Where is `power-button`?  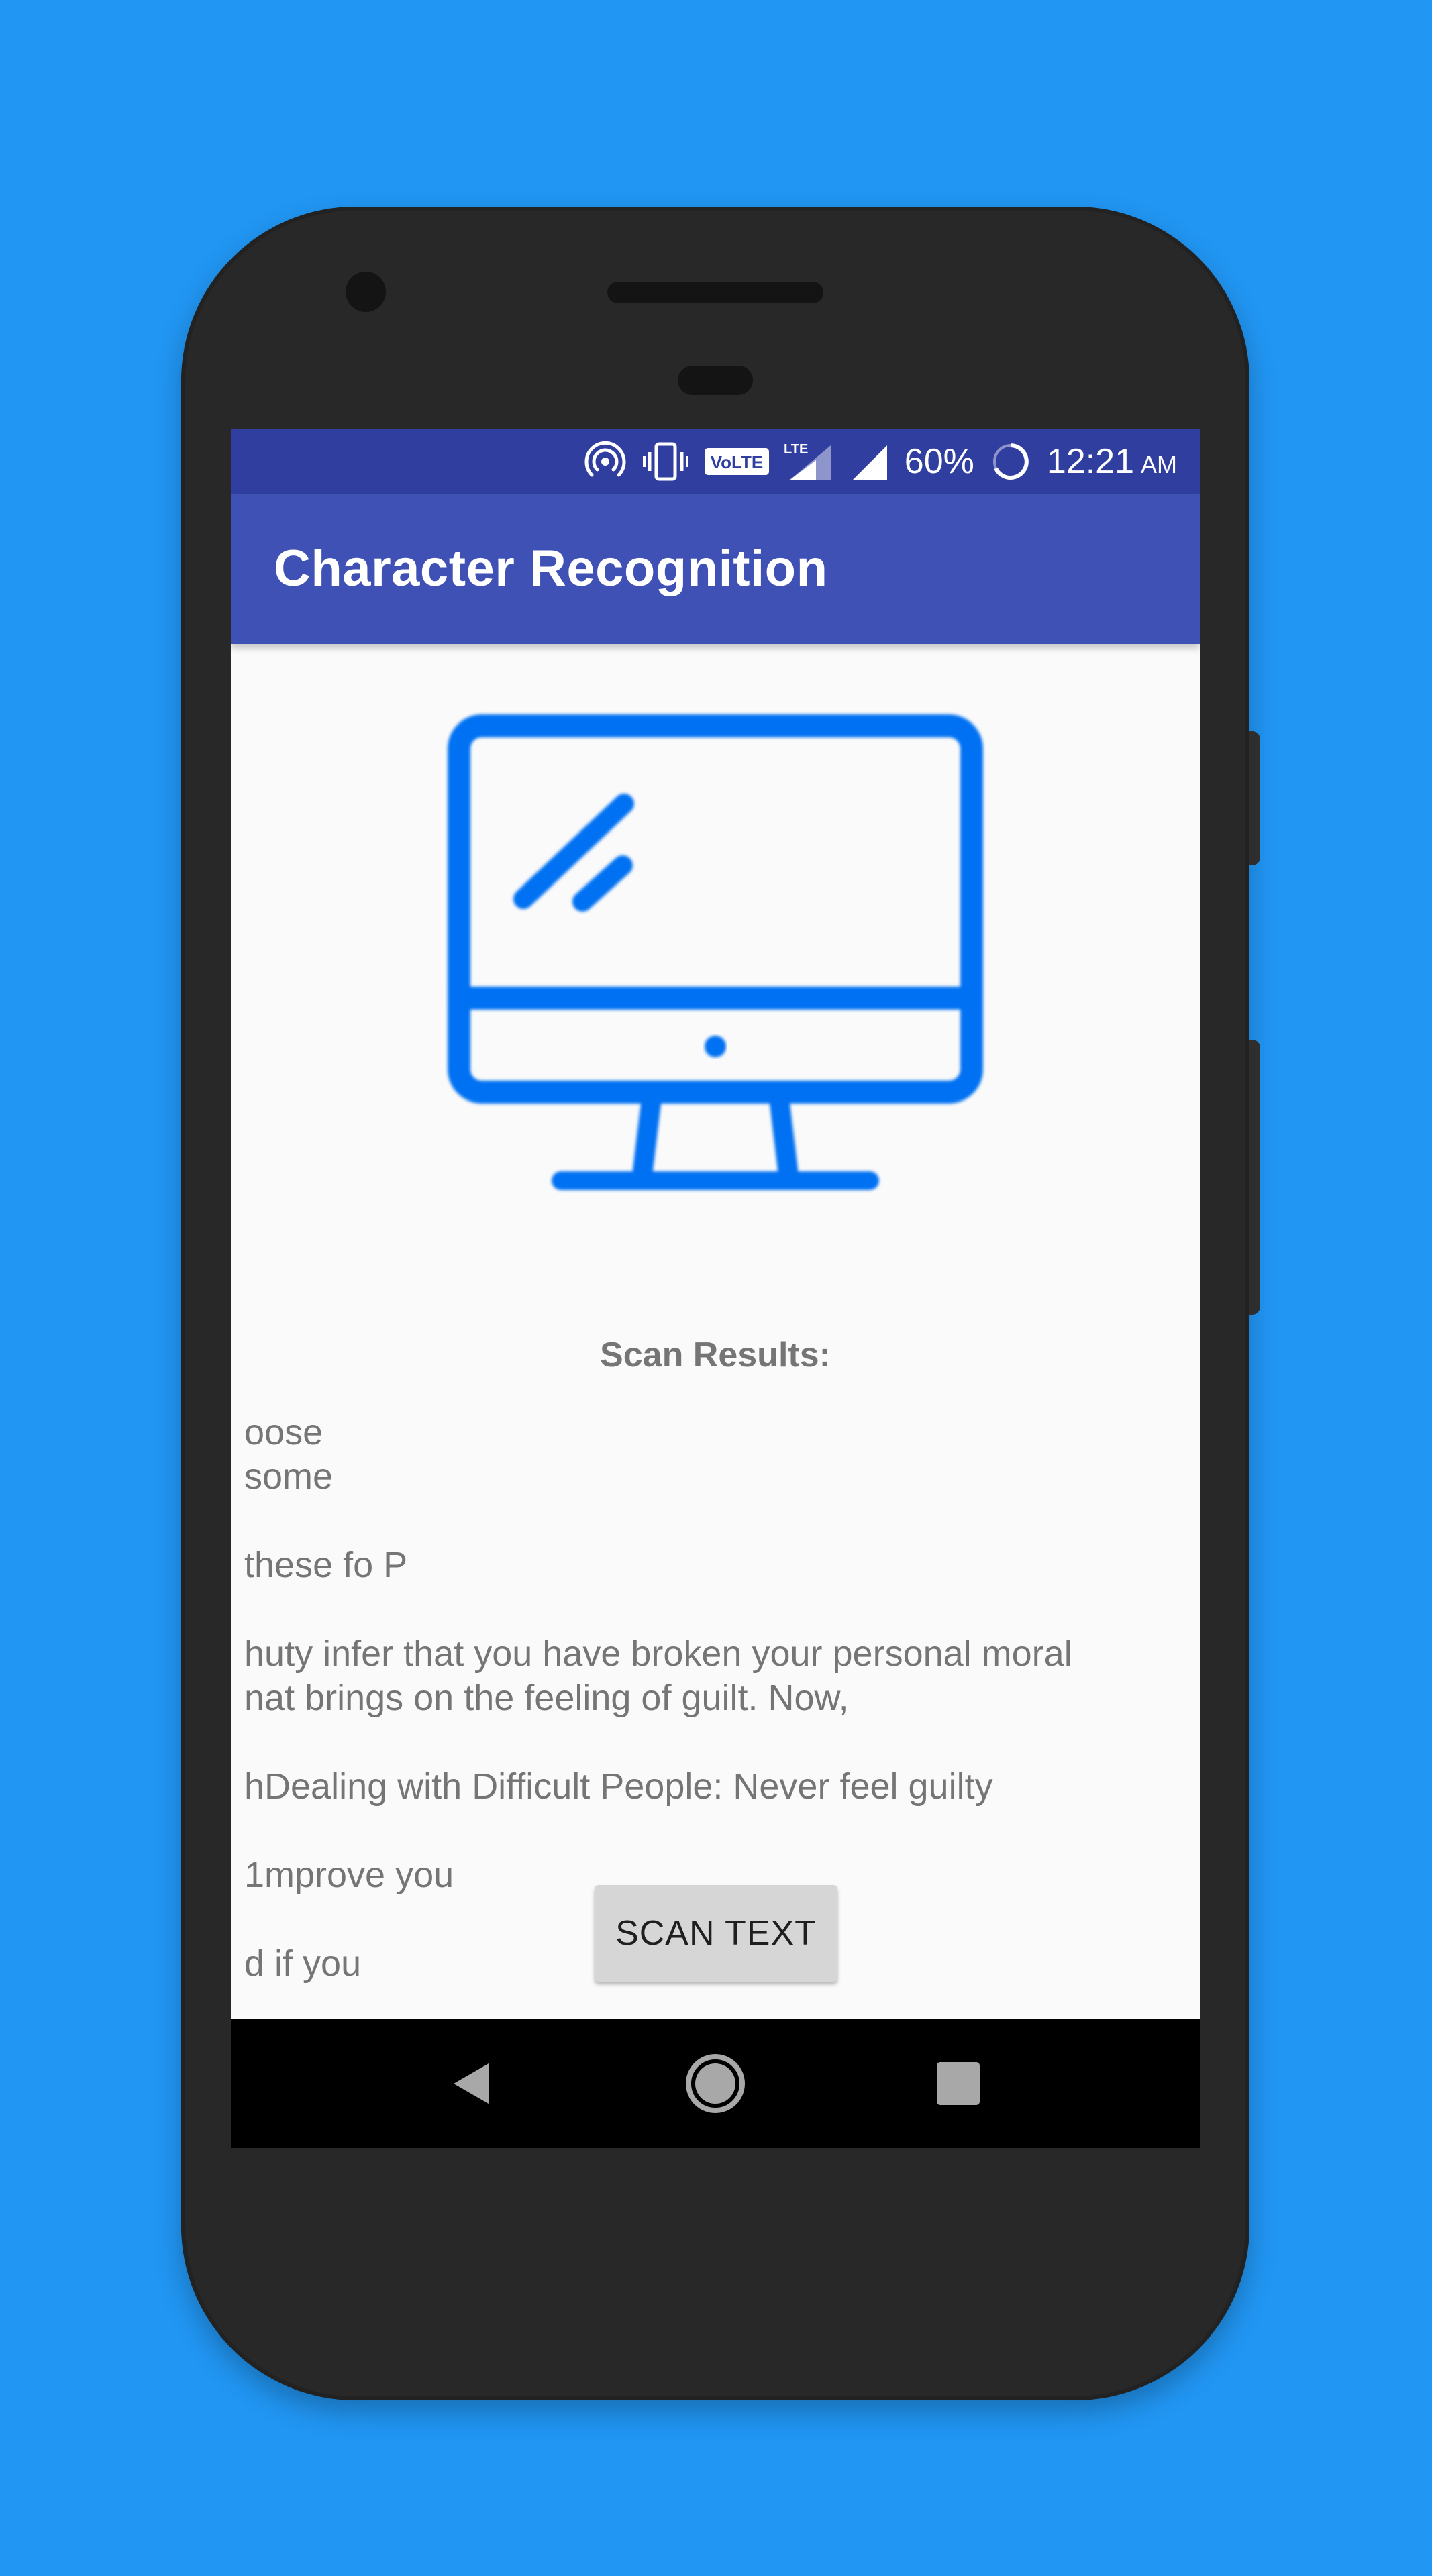 power-button is located at coordinates (1254, 798).